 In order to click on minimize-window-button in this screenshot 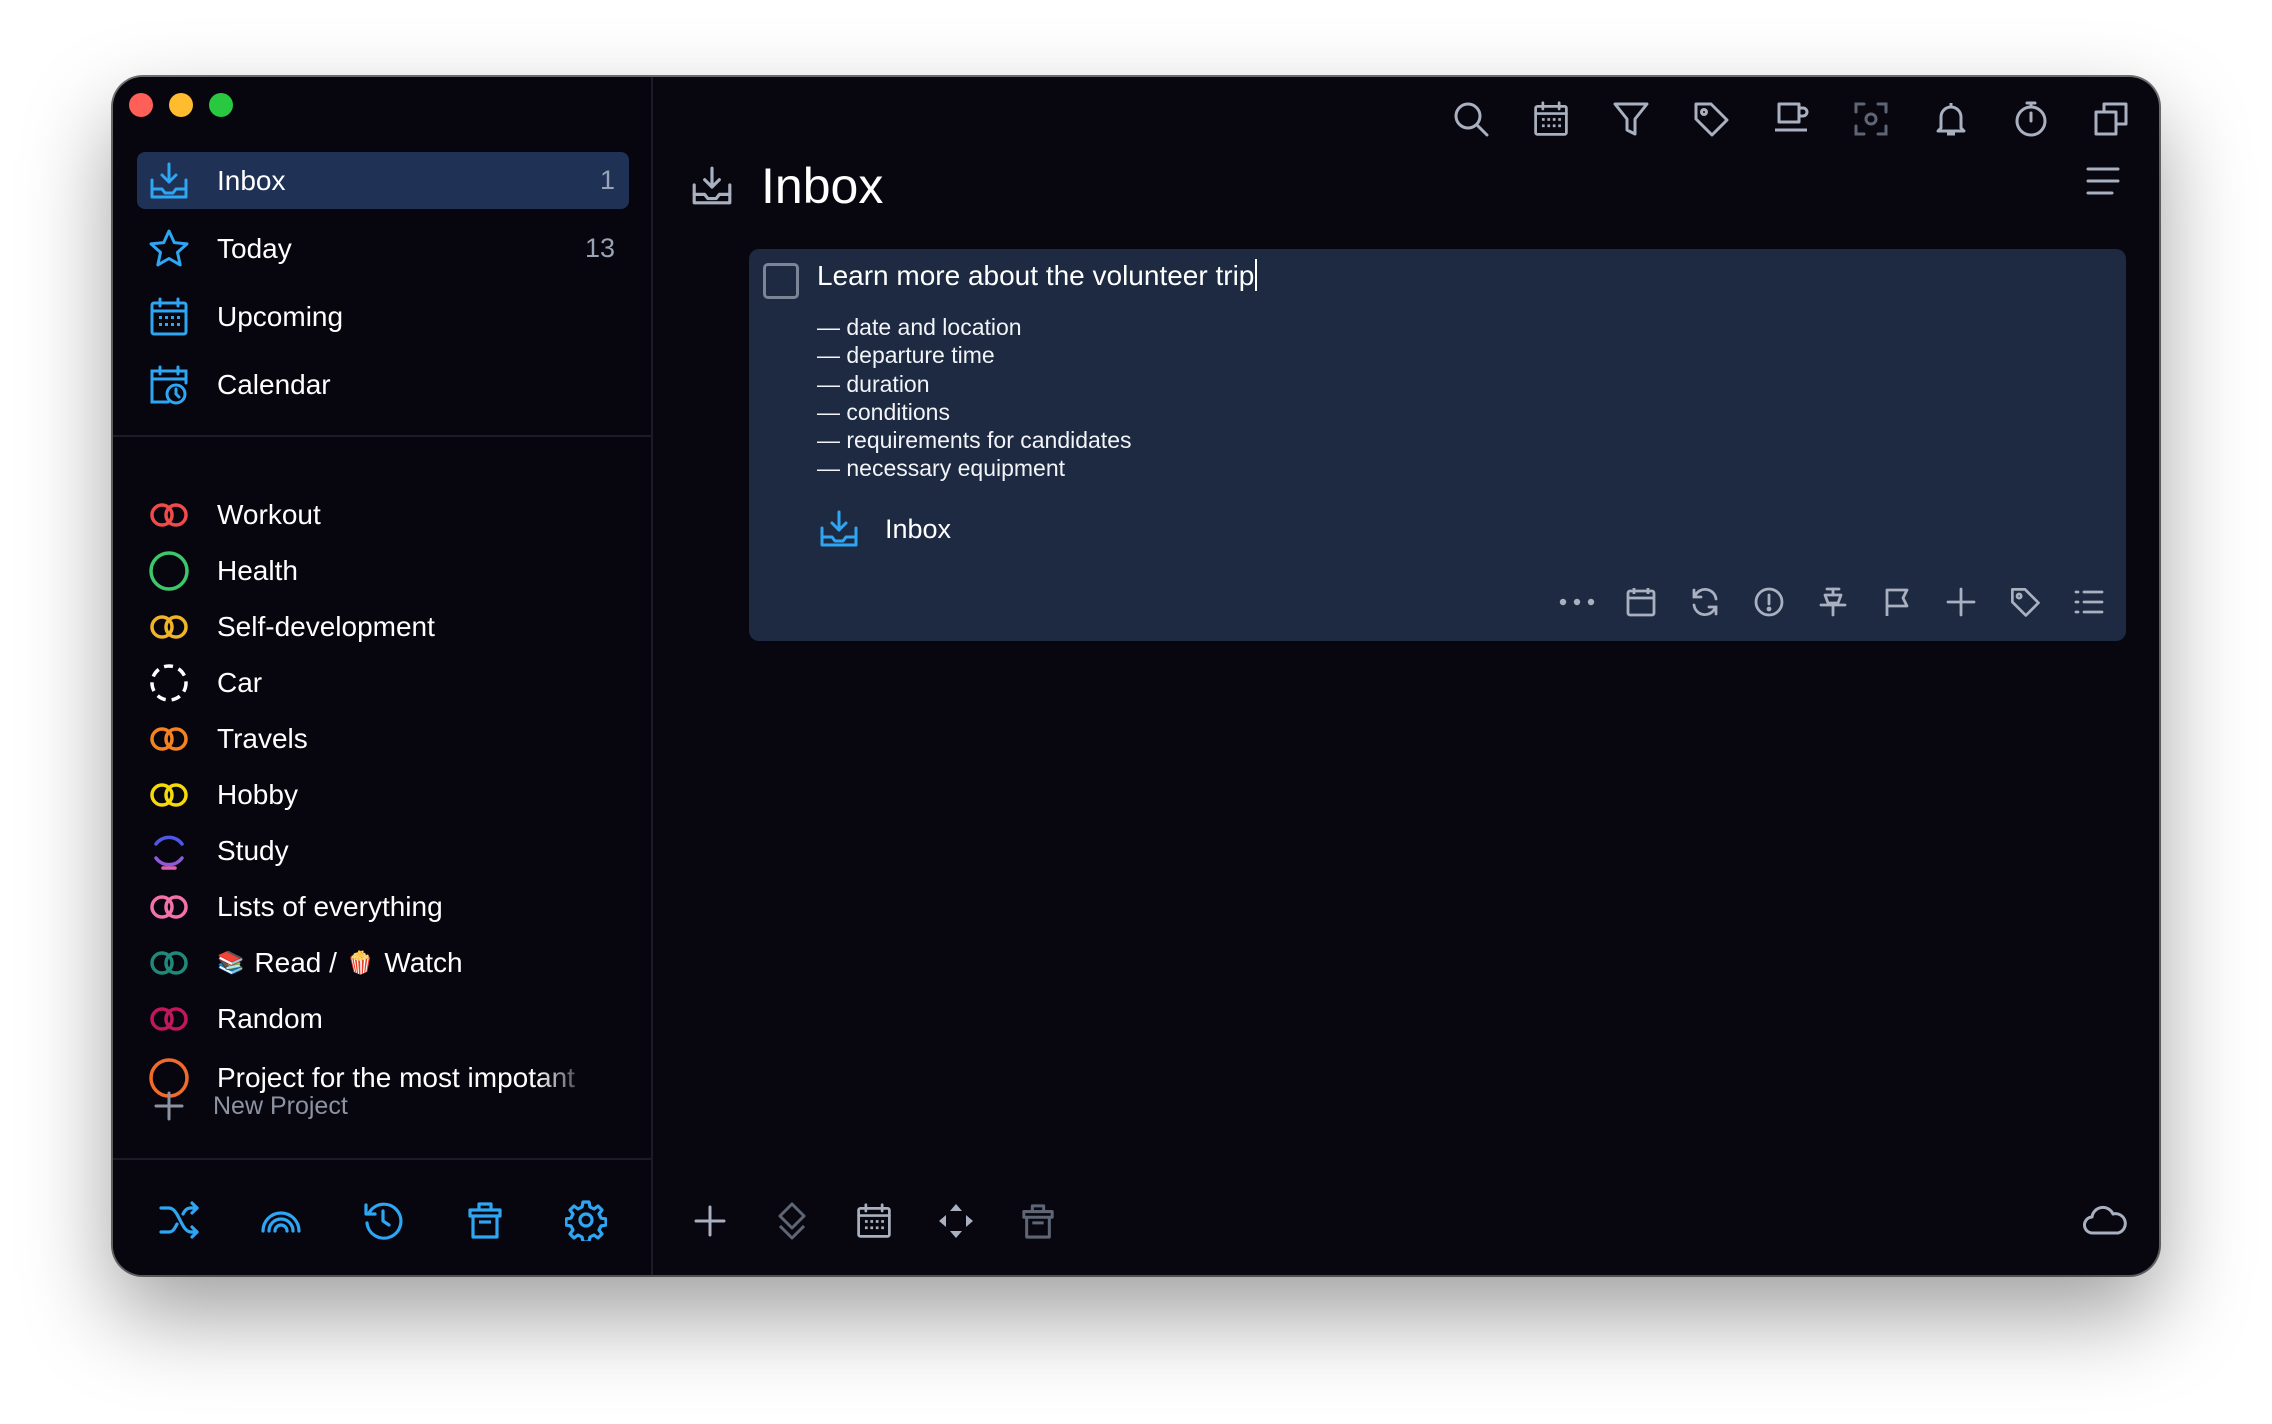, I will do `click(181, 105)`.